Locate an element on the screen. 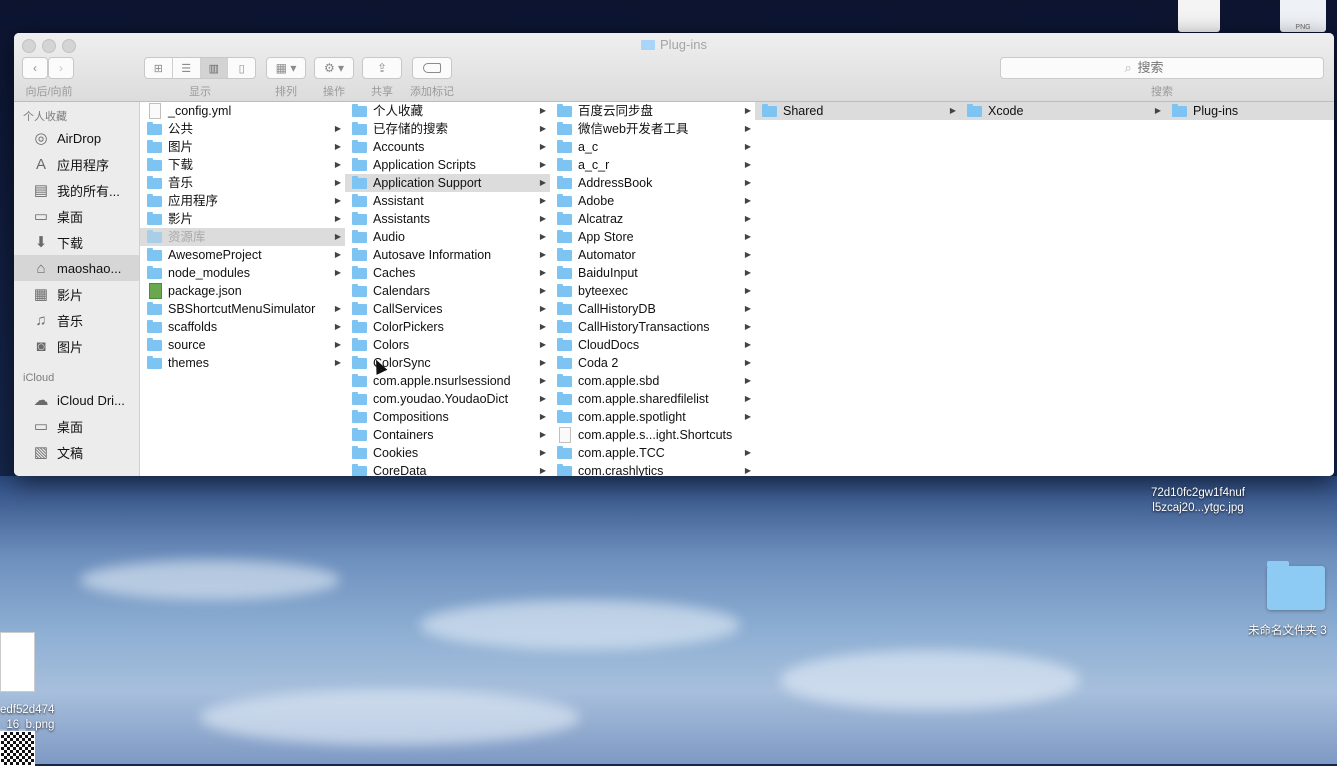 This screenshot has height=766, width=1337. list-item: com.apple.spotlight ▶ is located at coordinates (652, 417).